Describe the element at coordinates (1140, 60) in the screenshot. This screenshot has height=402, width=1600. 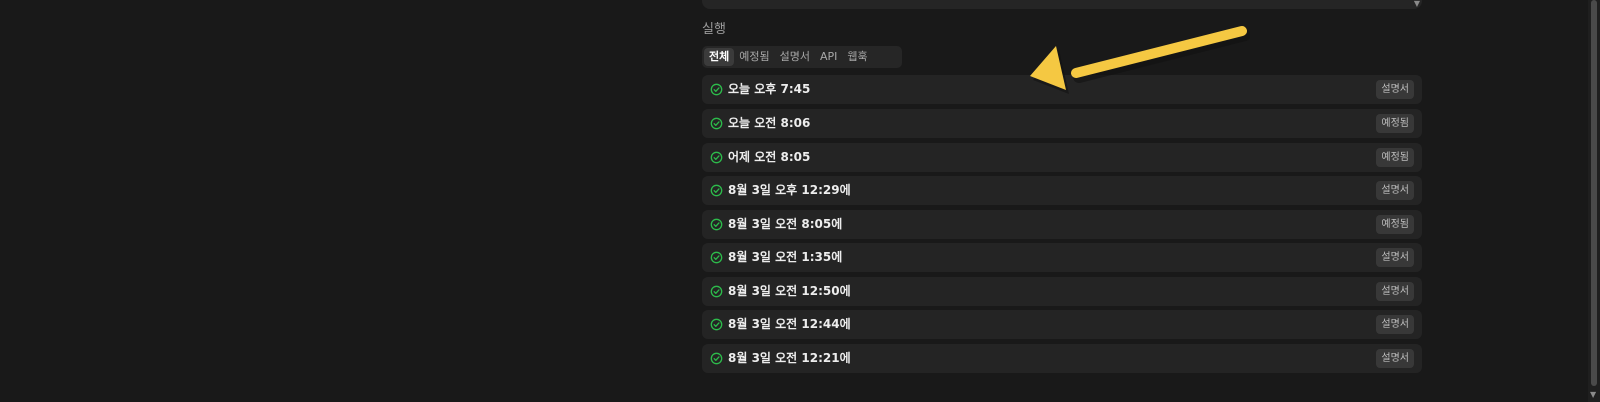
I see `annotation-arrow-icon` at that location.